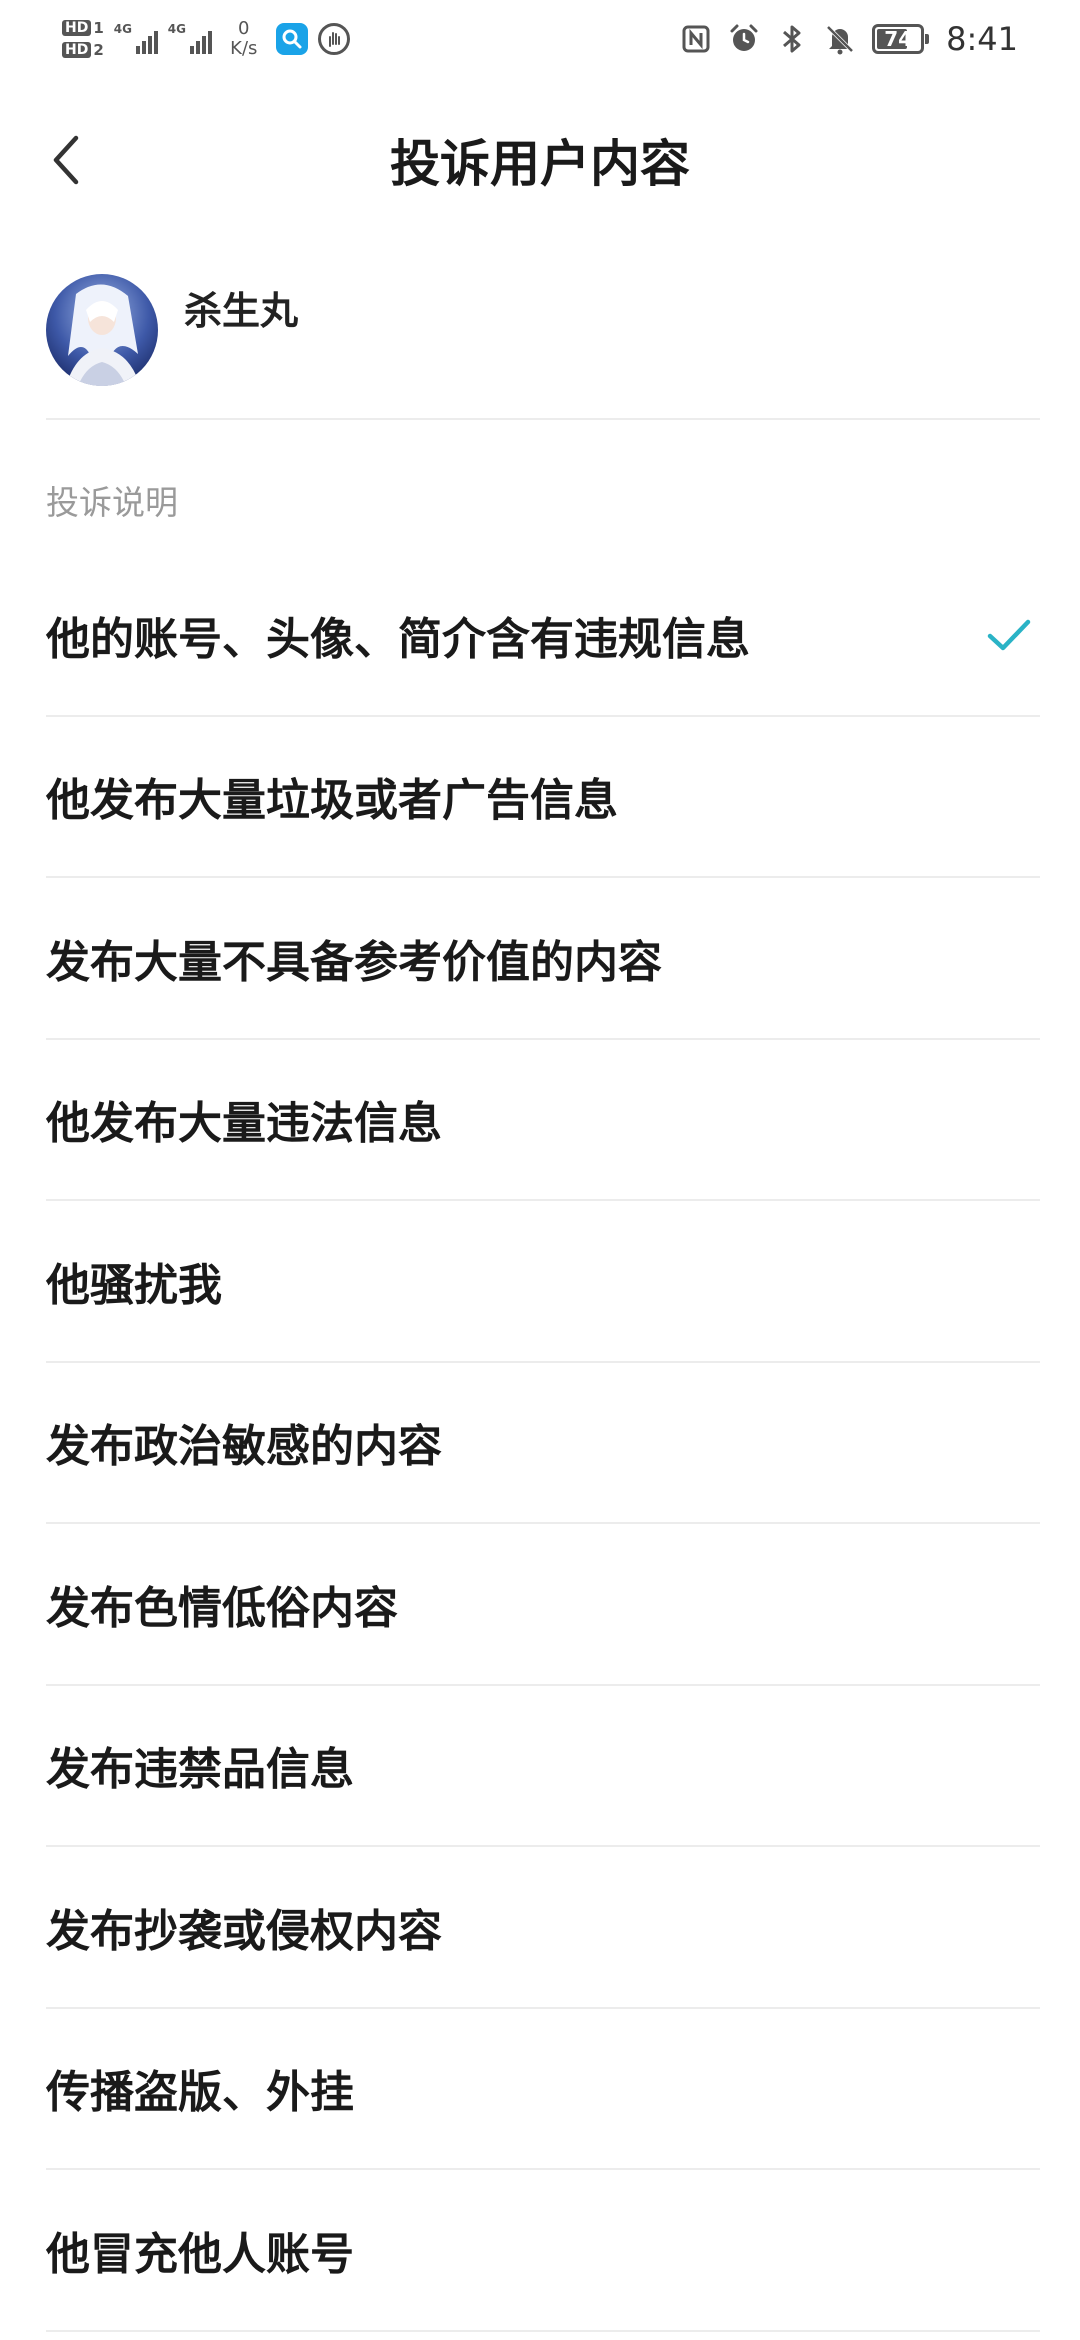 This screenshot has width=1080, height=2340. I want to click on report-reason-label: 传播盗版、外挂, so click(200, 2093).